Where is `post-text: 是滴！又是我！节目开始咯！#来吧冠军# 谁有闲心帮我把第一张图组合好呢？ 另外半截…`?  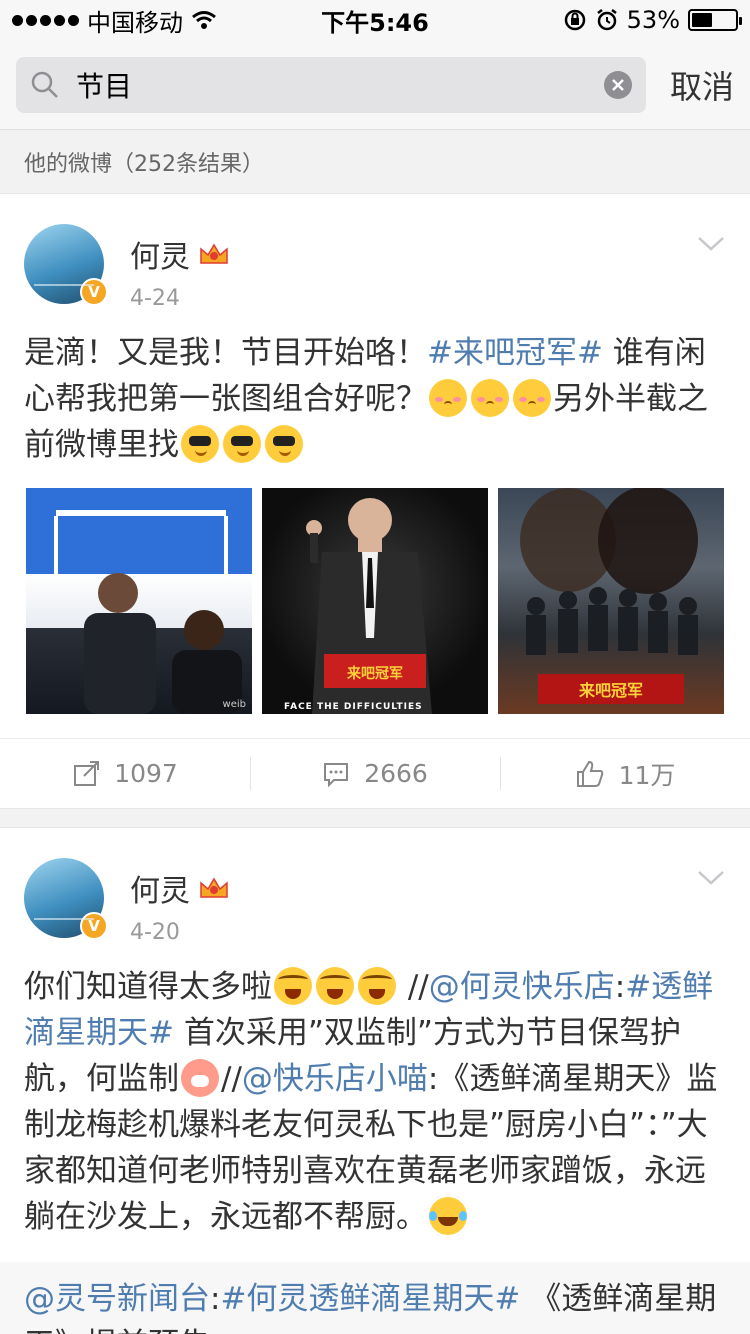 post-text: 是滴！又是我！节目开始咯！#来吧冠军# 谁有闲心帮我把第一张图组合好呢？ 另外半截… is located at coordinates (375, 390).